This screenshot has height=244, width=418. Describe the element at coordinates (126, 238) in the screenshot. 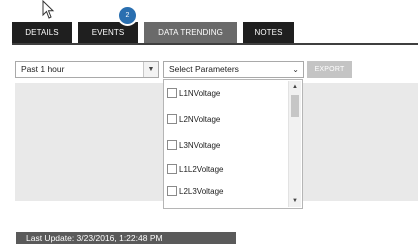

I see `last-update-status: Last Update: 3/23/2016, 1:22:48 PM` at that location.